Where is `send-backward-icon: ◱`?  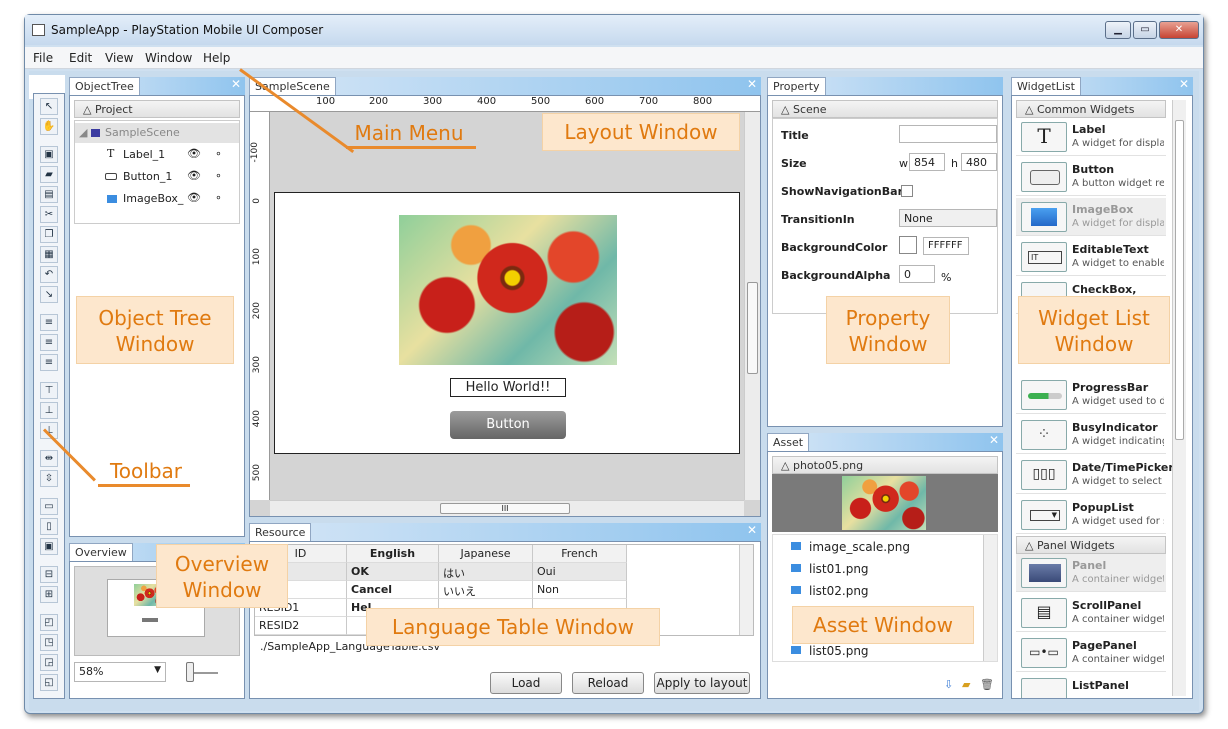
send-backward-icon: ◱ is located at coordinates (49, 682).